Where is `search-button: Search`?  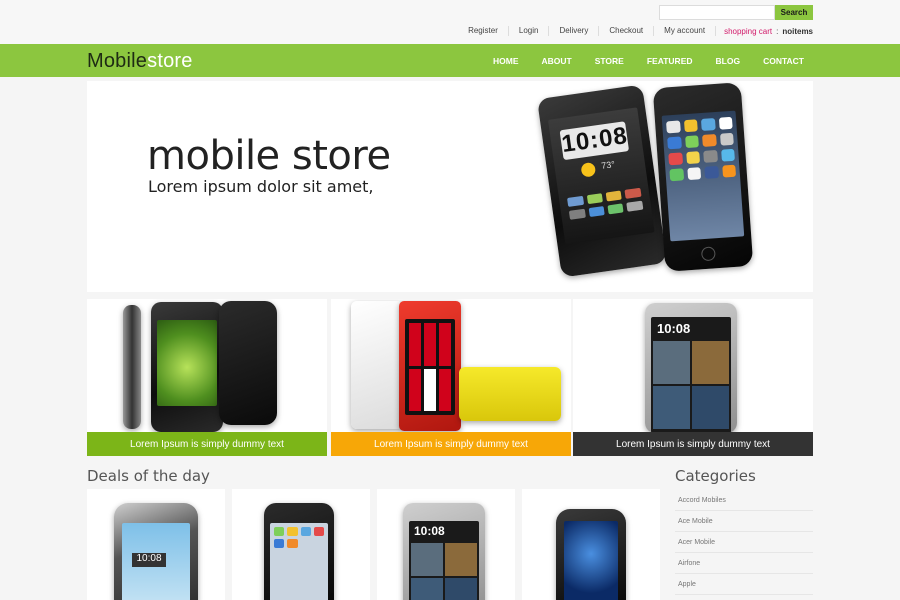 search-button: Search is located at coordinates (794, 12).